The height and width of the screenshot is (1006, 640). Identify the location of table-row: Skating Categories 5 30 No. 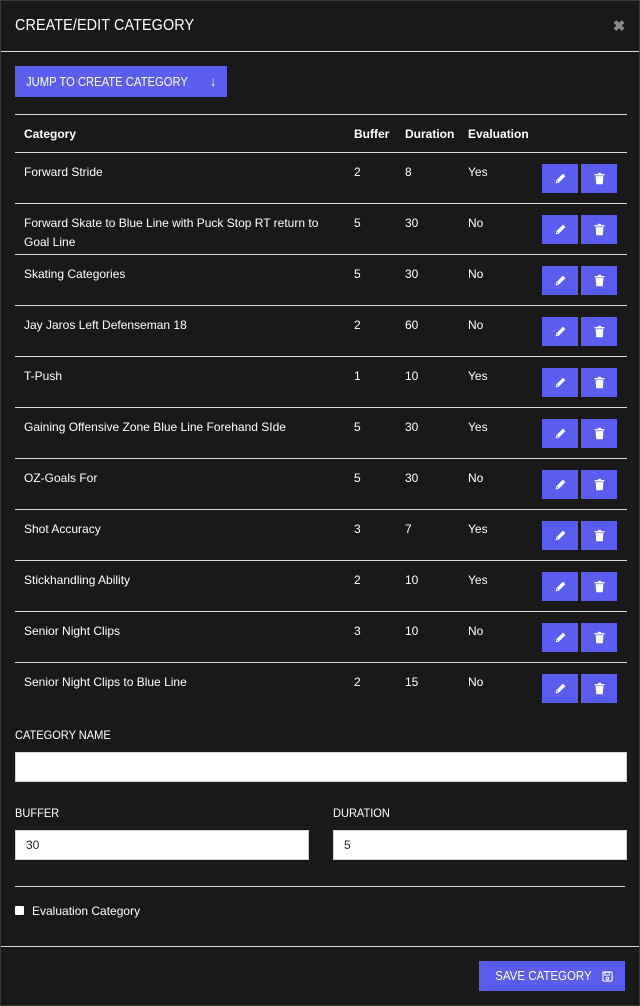
(321, 280).